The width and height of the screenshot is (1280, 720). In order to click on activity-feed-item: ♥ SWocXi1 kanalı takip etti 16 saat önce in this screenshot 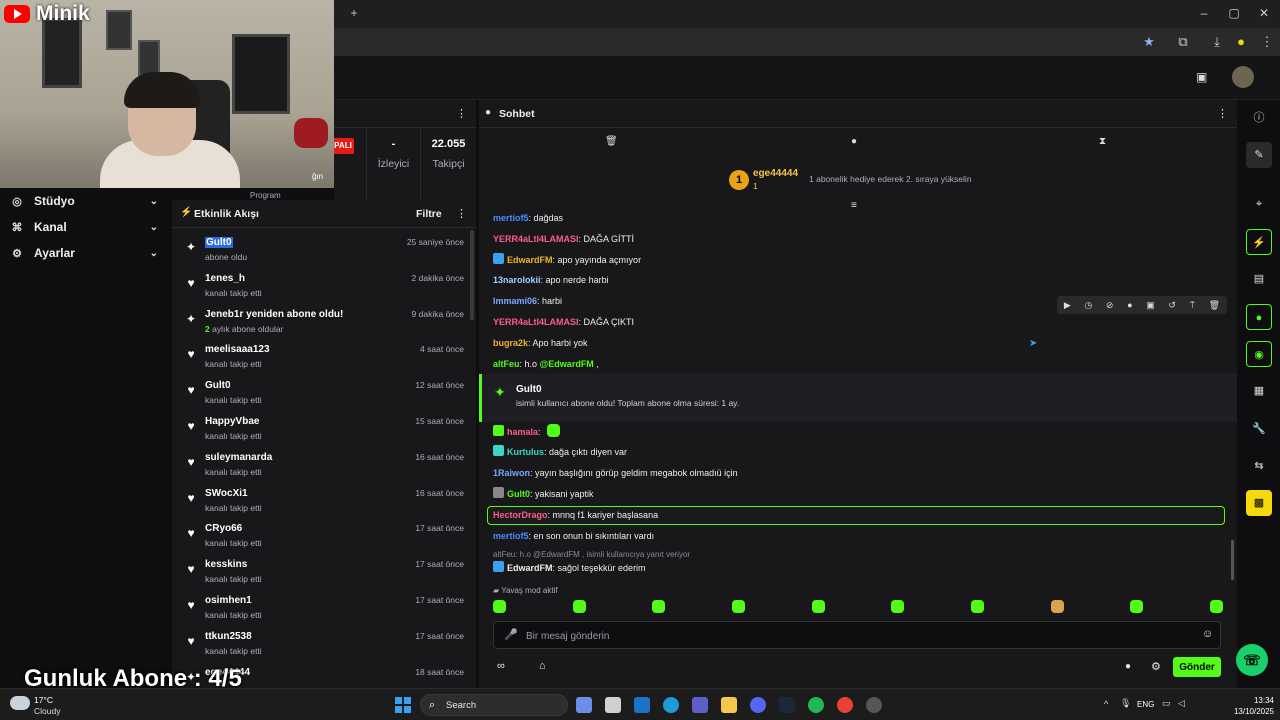, I will do `click(322, 503)`.